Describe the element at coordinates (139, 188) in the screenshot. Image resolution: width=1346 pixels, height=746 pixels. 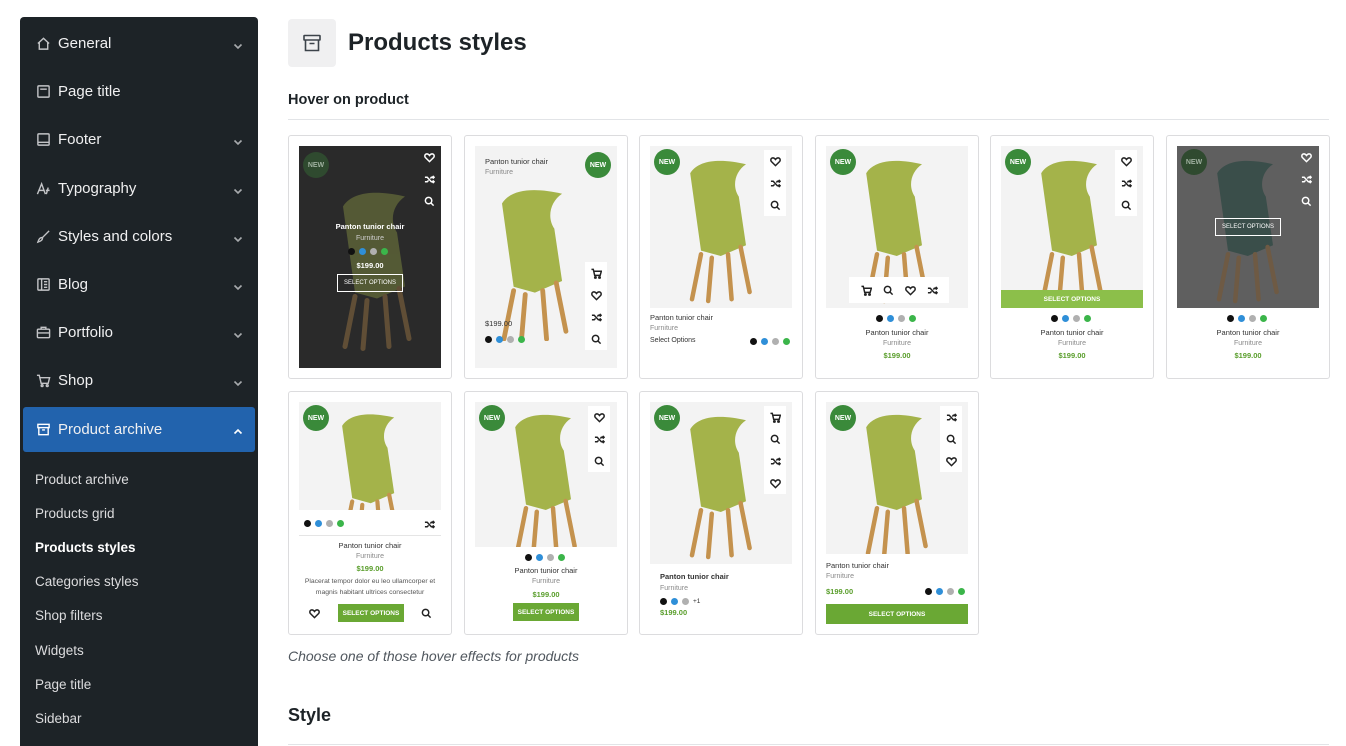
I see `sidebar-item-typography: Typography` at that location.